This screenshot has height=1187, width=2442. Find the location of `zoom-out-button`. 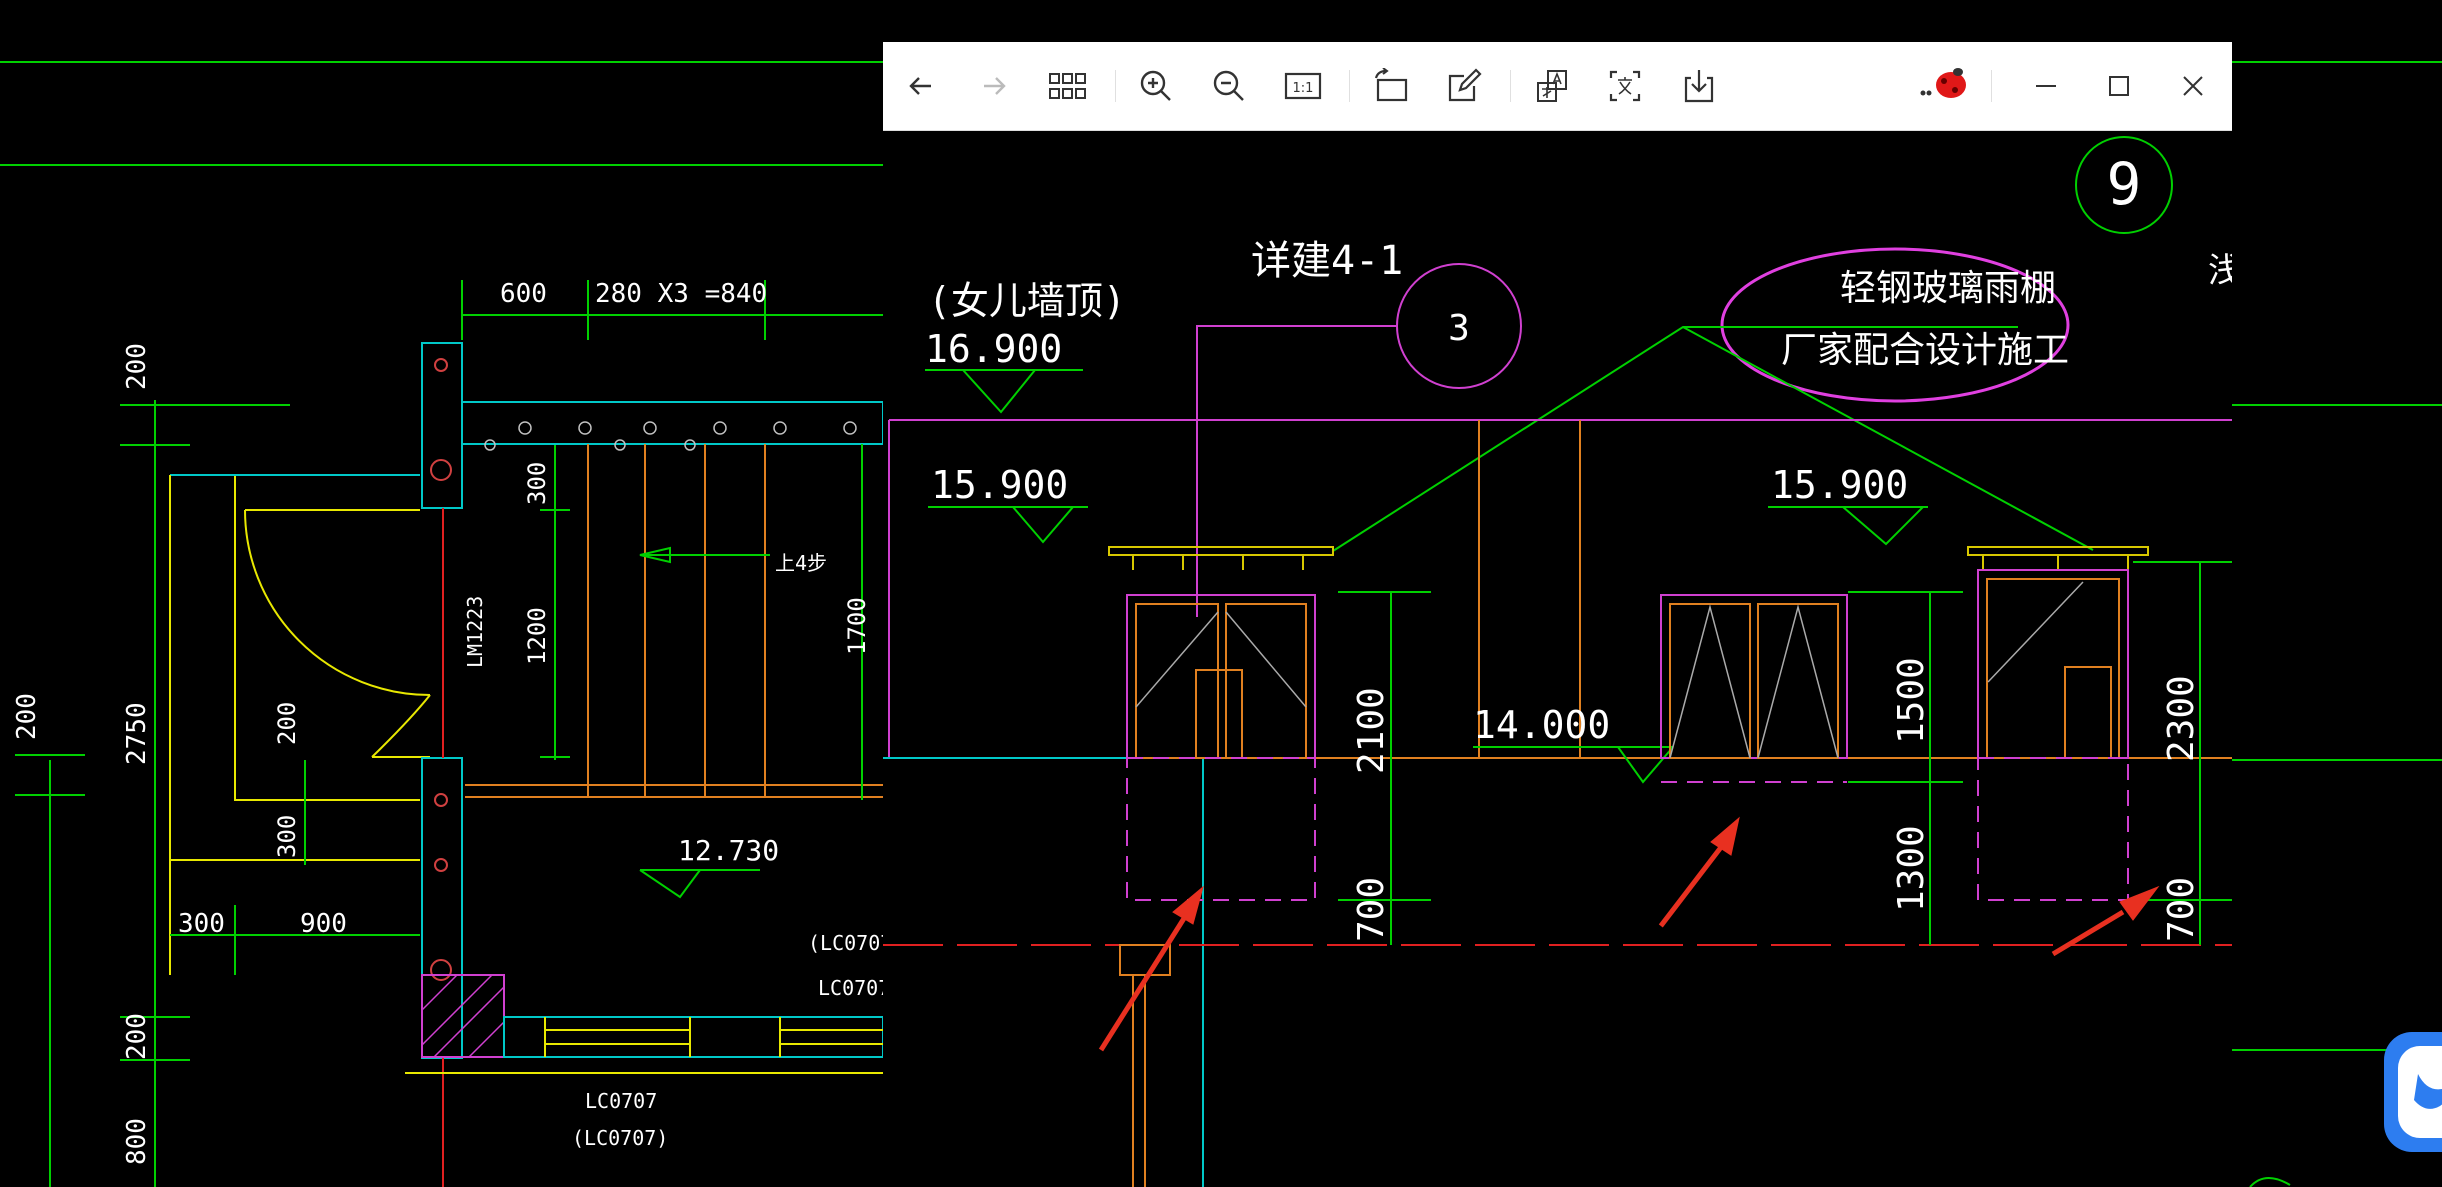

zoom-out-button is located at coordinates (1229, 86).